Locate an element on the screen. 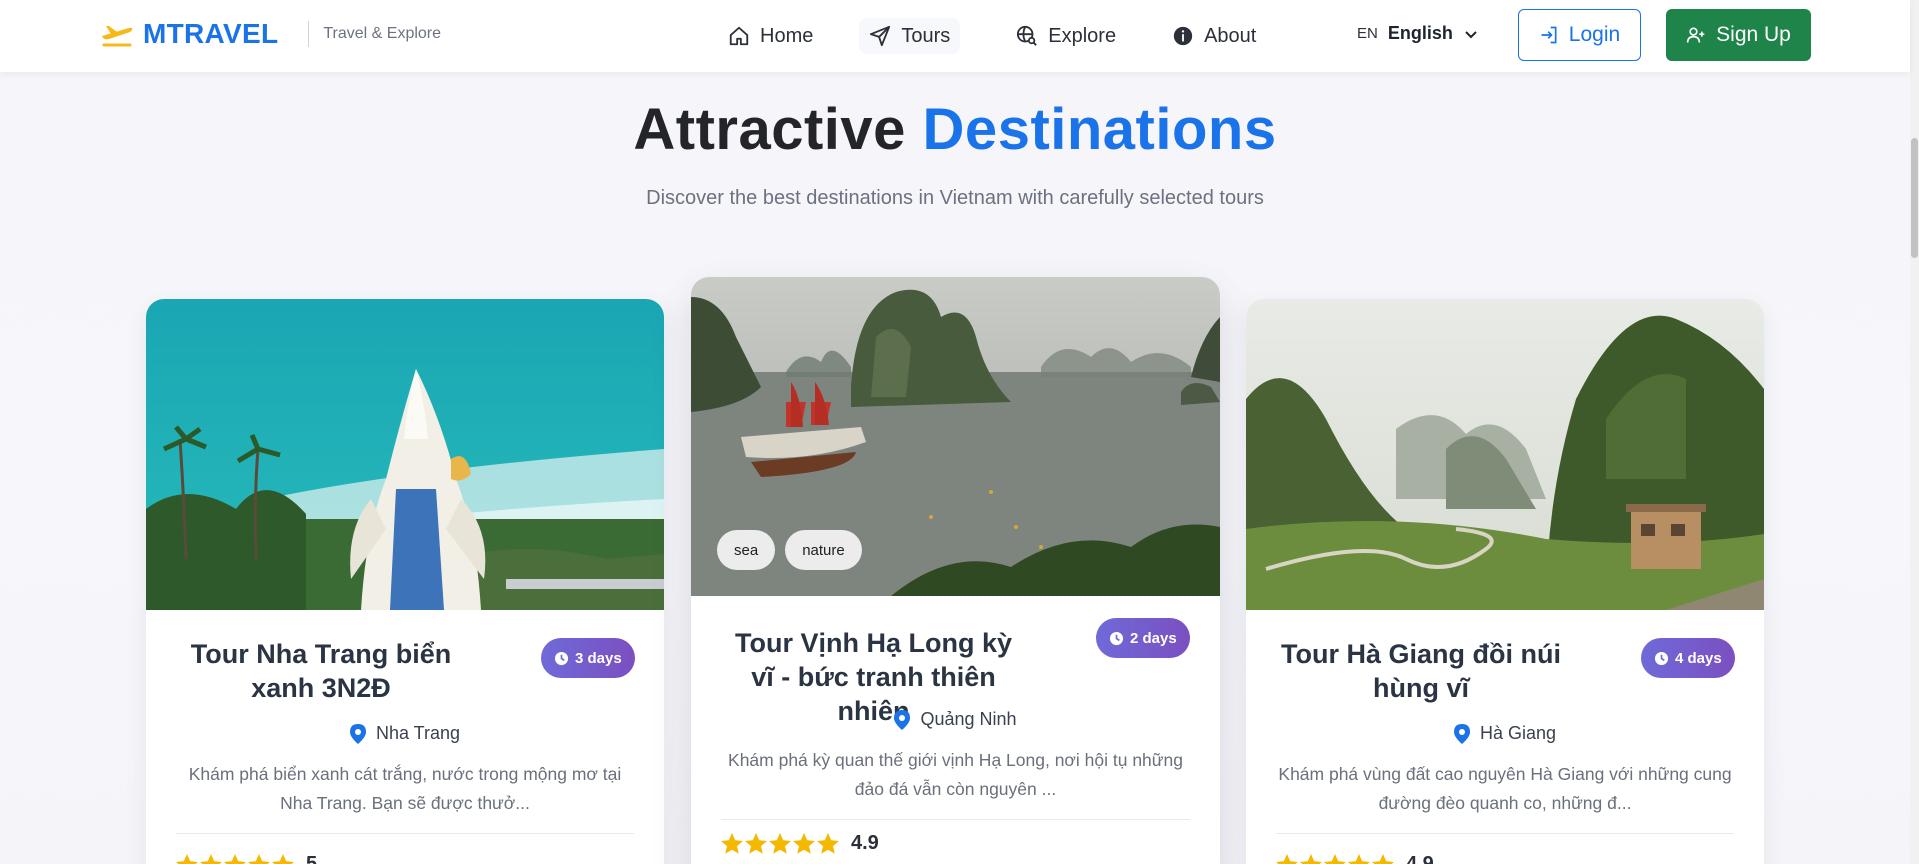 The image size is (1919, 864). nav-item-explore: Explore is located at coordinates (1066, 36).